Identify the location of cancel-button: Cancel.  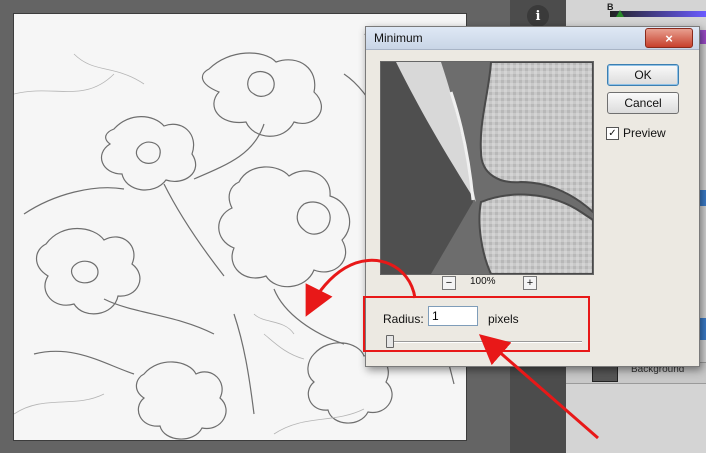
(643, 103).